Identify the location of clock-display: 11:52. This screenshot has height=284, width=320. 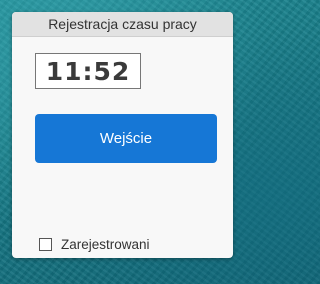
(88, 71).